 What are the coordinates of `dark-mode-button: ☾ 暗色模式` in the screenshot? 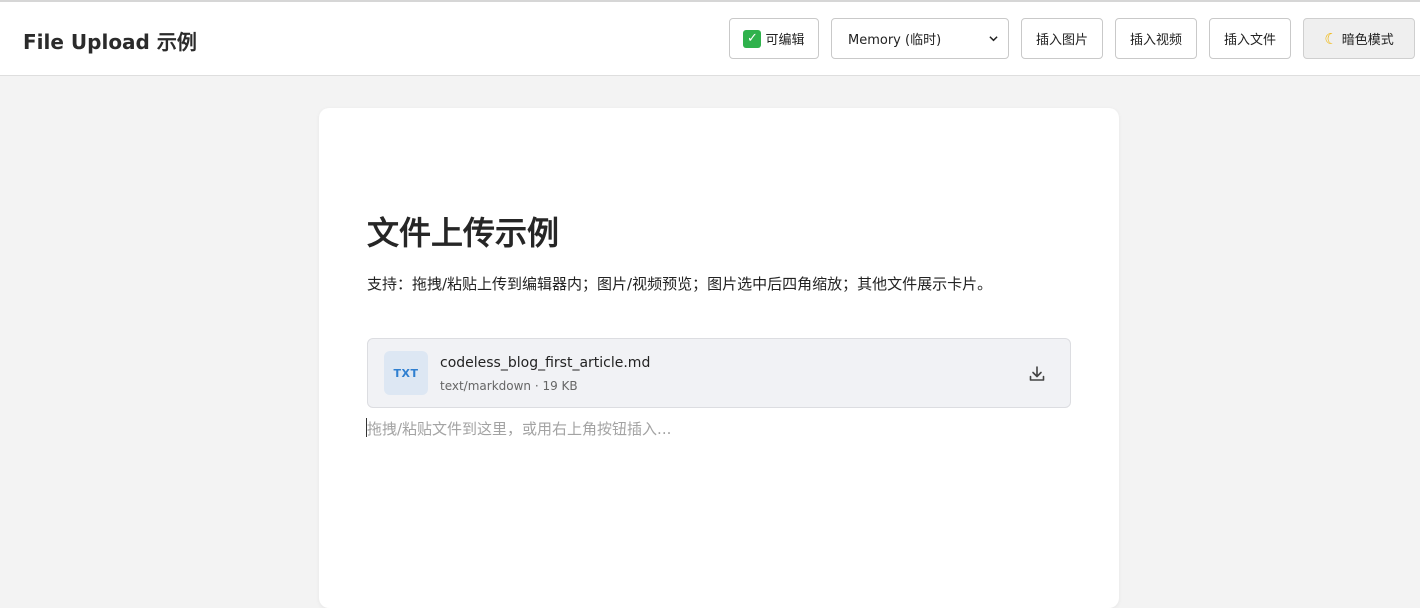 It's located at (1359, 38).